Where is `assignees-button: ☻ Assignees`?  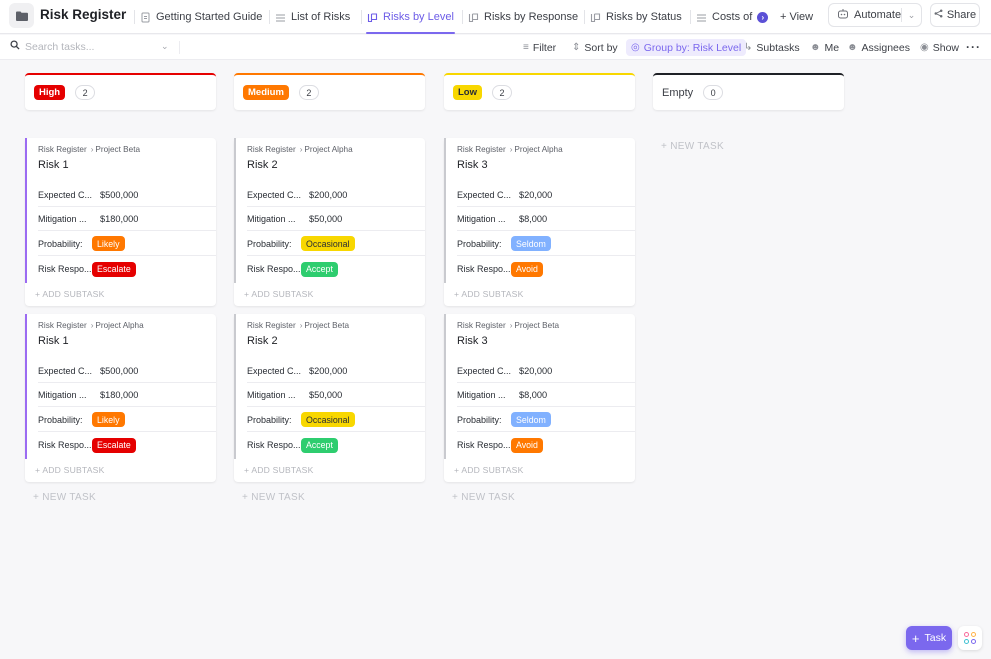
assignees-button: ☻ Assignees is located at coordinates (878, 47).